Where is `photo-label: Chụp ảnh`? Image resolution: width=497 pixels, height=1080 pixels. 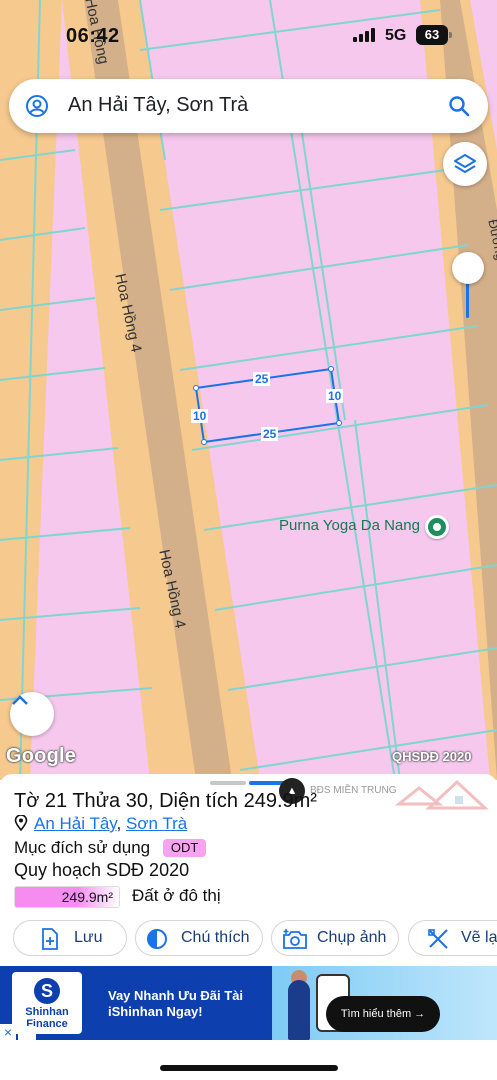
photo-label: Chụp ảnh is located at coordinates (352, 937).